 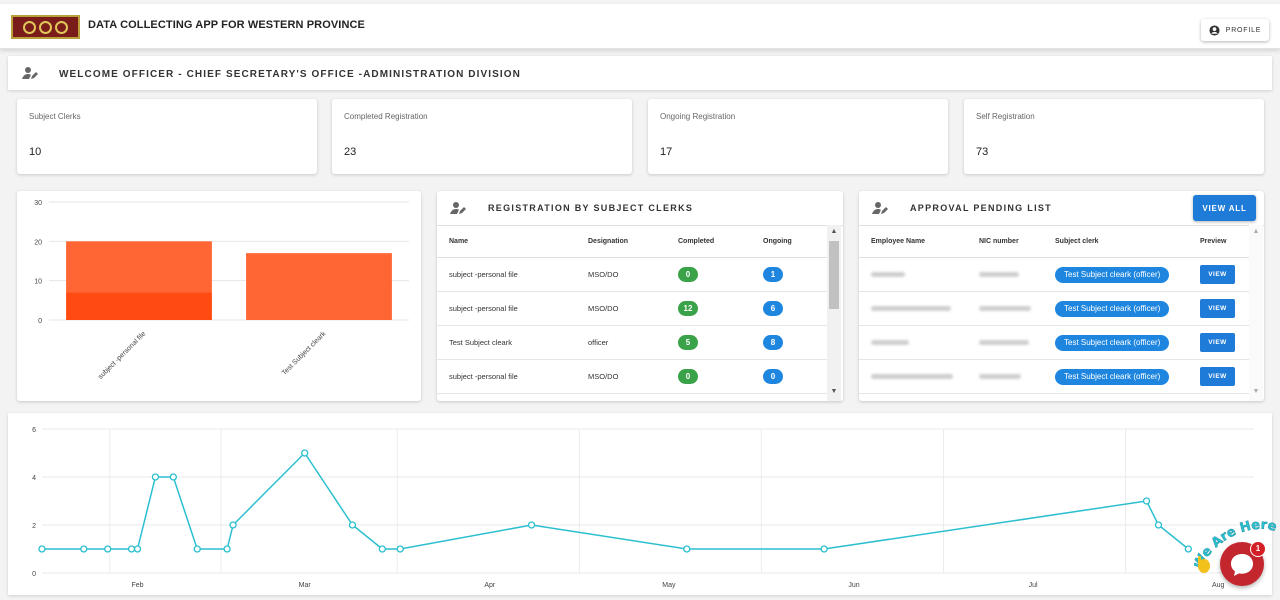 What do you see at coordinates (621, 241) in the screenshot?
I see `column-header-designation: Designation` at bounding box center [621, 241].